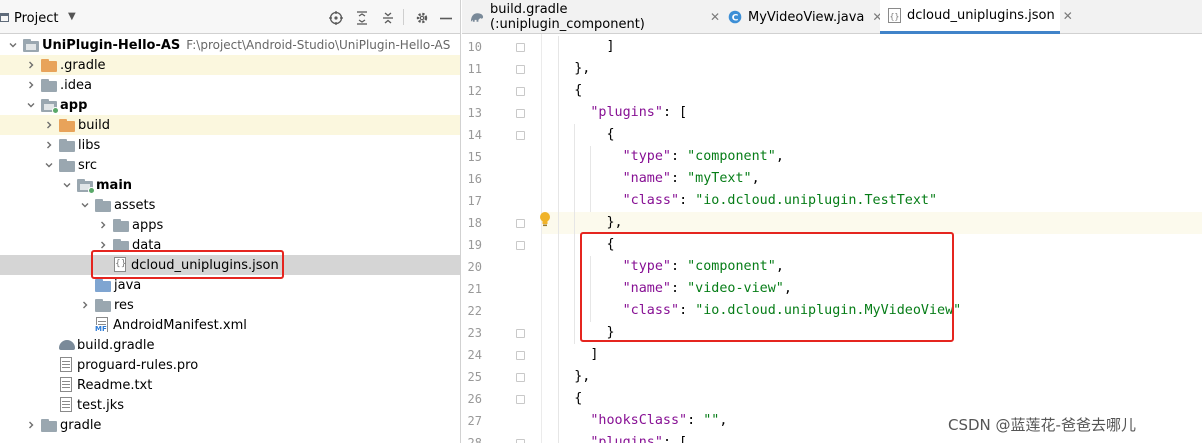  I want to click on tree-item: test.jks, so click(230, 405).